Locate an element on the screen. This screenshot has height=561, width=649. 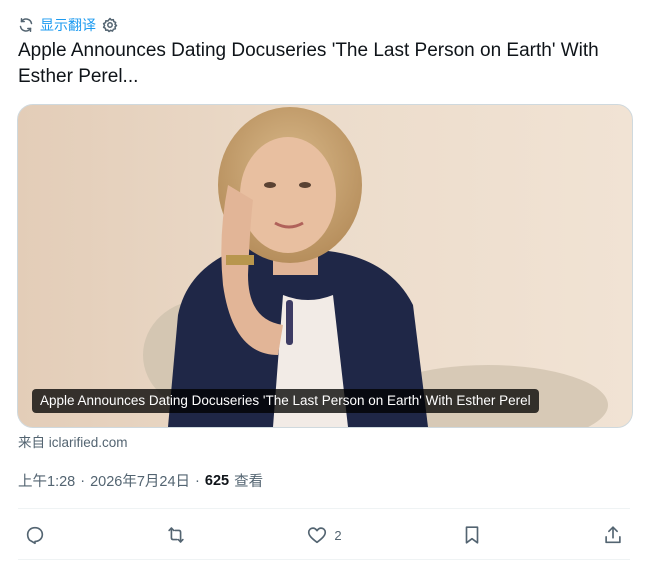
retweet-icon is located at coordinates (176, 535).